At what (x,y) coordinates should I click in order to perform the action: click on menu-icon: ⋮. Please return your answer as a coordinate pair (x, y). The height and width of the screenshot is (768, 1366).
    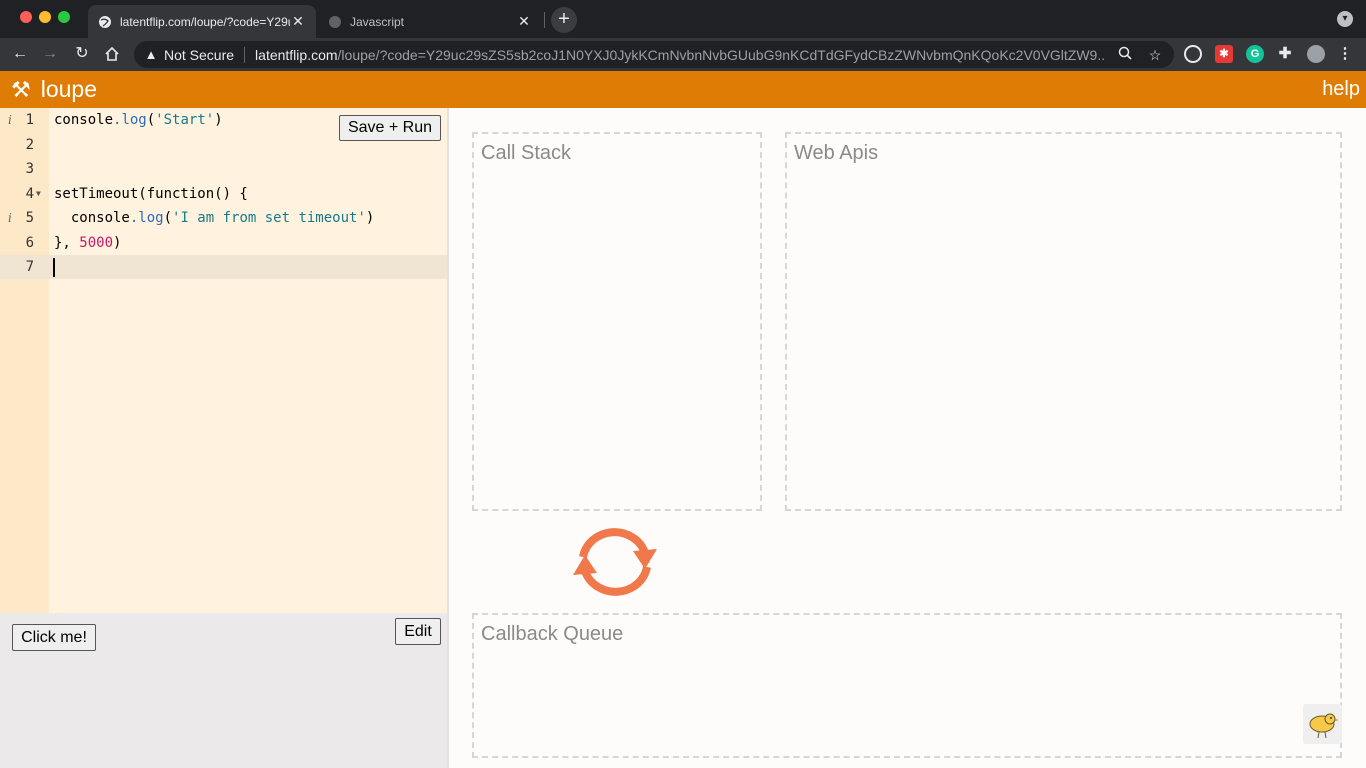
    Looking at the image, I should click on (1345, 54).